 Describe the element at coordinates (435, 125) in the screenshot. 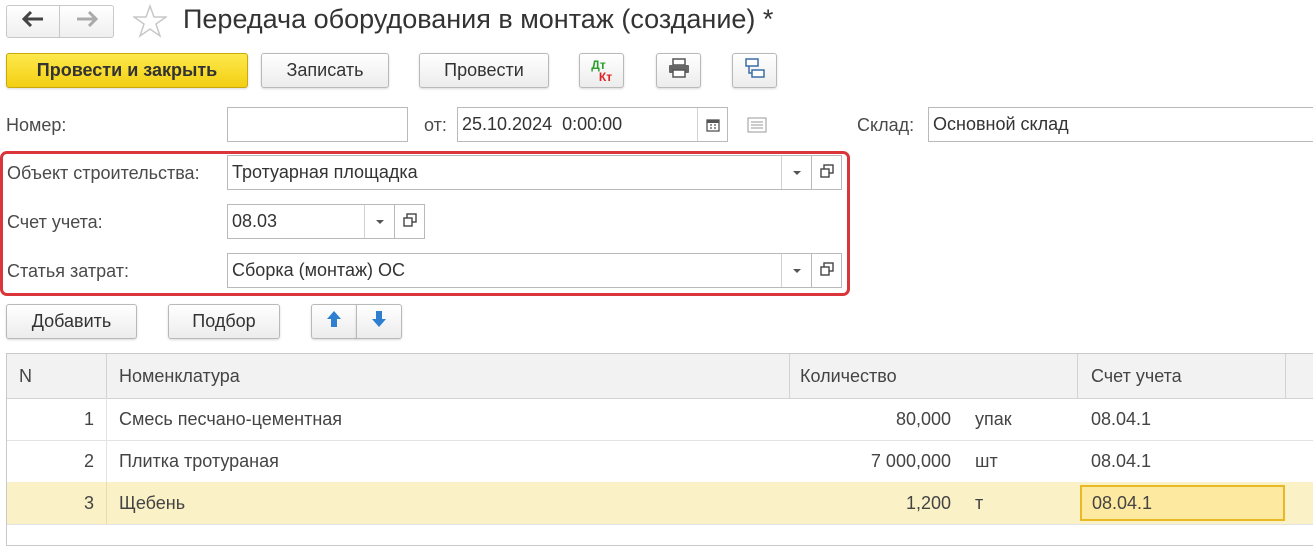

I see `date-label: от:` at that location.